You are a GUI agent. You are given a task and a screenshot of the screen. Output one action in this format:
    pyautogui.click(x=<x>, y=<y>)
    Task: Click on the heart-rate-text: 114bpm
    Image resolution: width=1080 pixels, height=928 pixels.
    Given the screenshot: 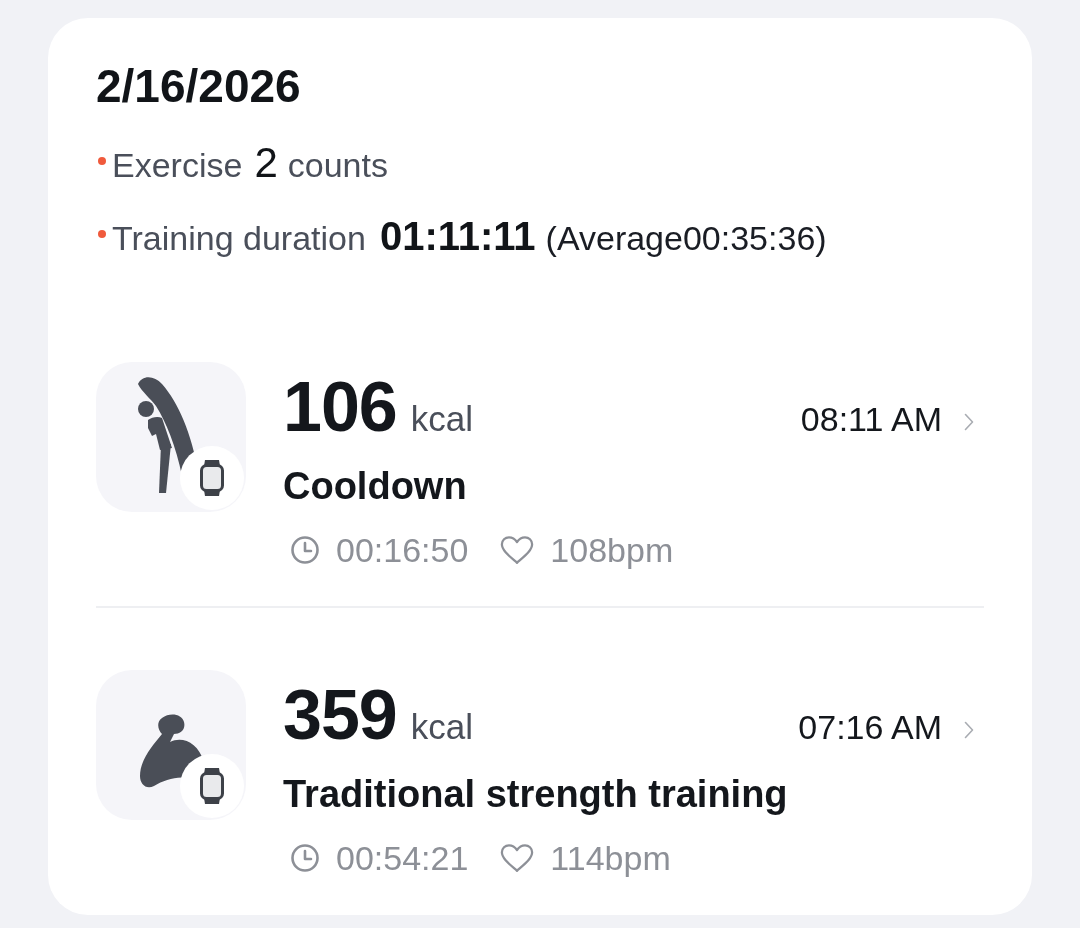 What is the action you would take?
    pyautogui.click(x=610, y=858)
    